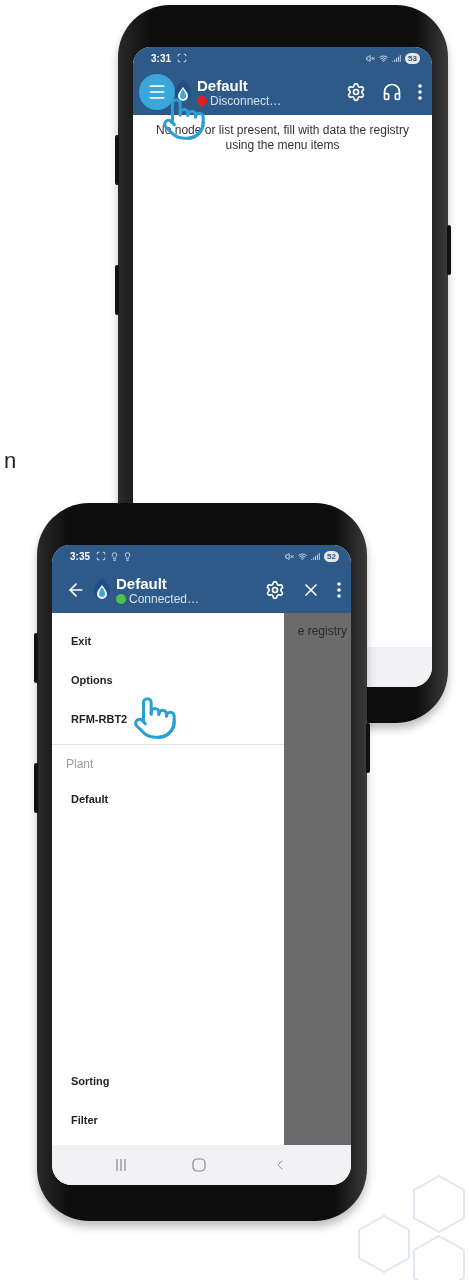 Image resolution: width=469 pixels, height=1280 pixels. I want to click on battery-level: 53, so click(412, 58).